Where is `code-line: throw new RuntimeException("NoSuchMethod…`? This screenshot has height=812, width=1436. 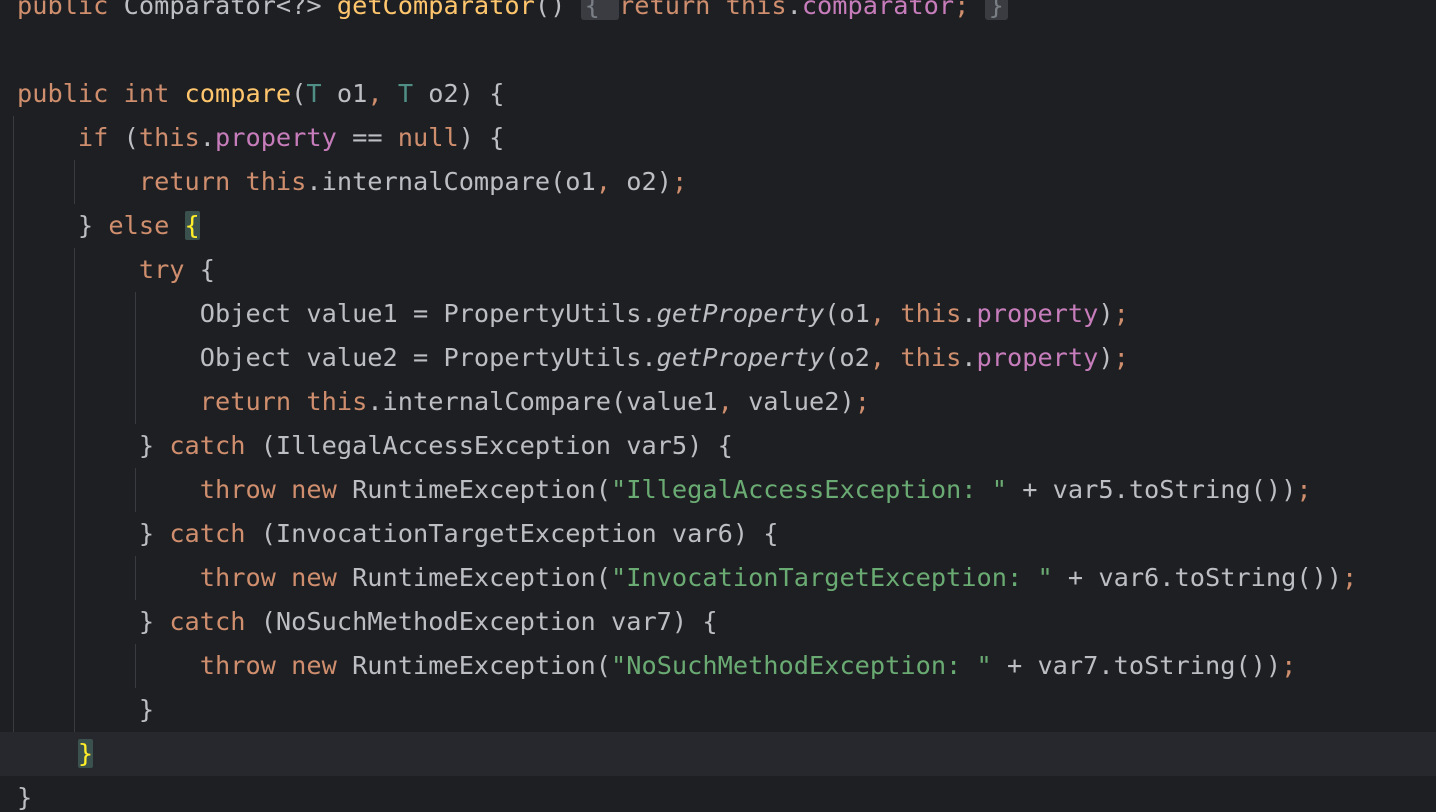
code-line: throw new RuntimeException("NoSuchMethod… is located at coordinates (726, 666).